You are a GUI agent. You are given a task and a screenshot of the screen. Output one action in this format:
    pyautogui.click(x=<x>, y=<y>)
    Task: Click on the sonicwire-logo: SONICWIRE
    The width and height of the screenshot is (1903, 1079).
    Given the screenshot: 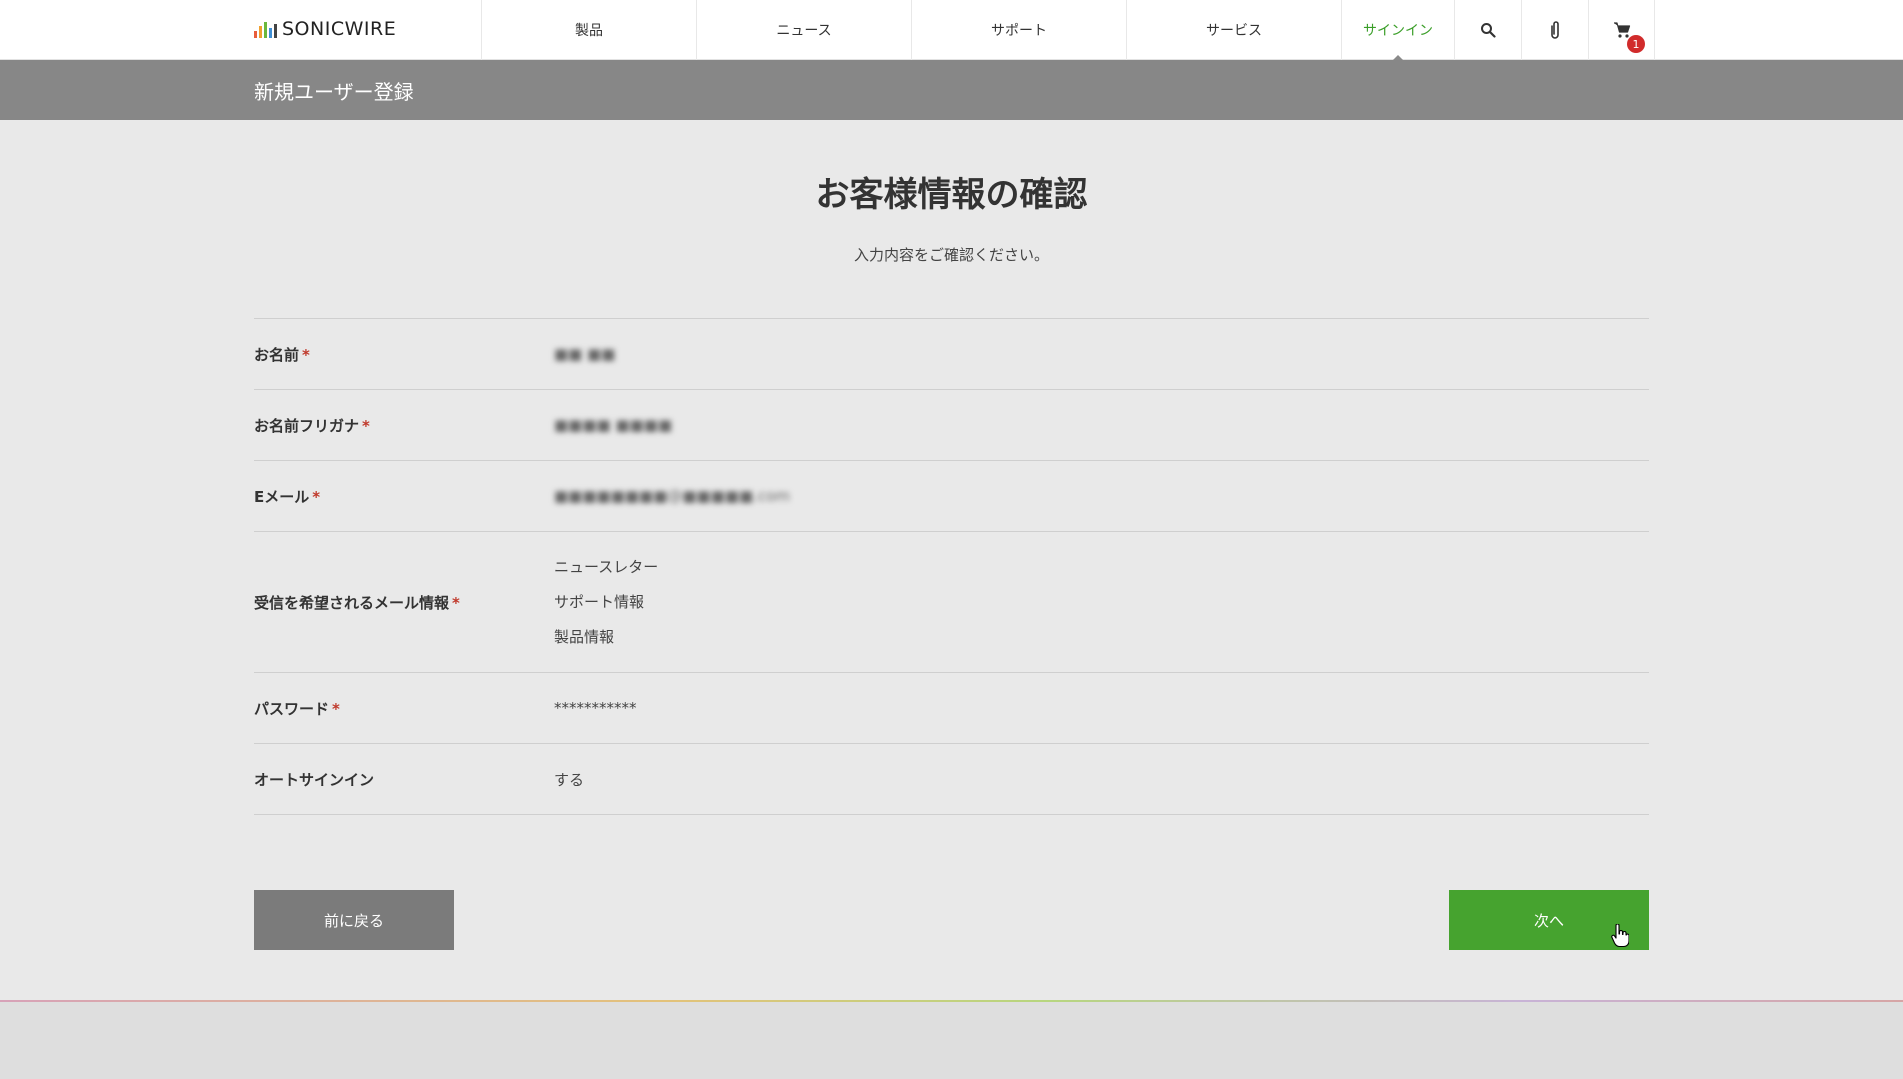 What is the action you would take?
    pyautogui.click(x=325, y=29)
    